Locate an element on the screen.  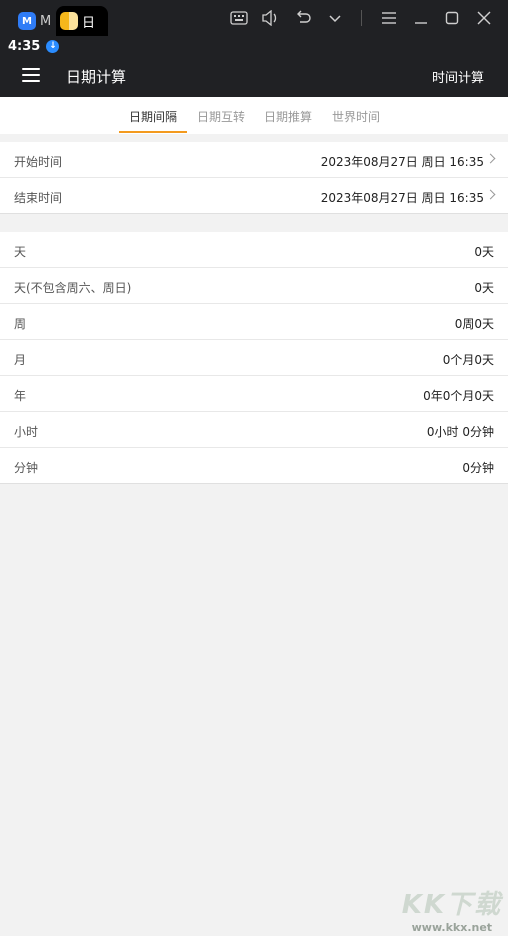
result-value: 0分钟 is located at coordinates (478, 468).